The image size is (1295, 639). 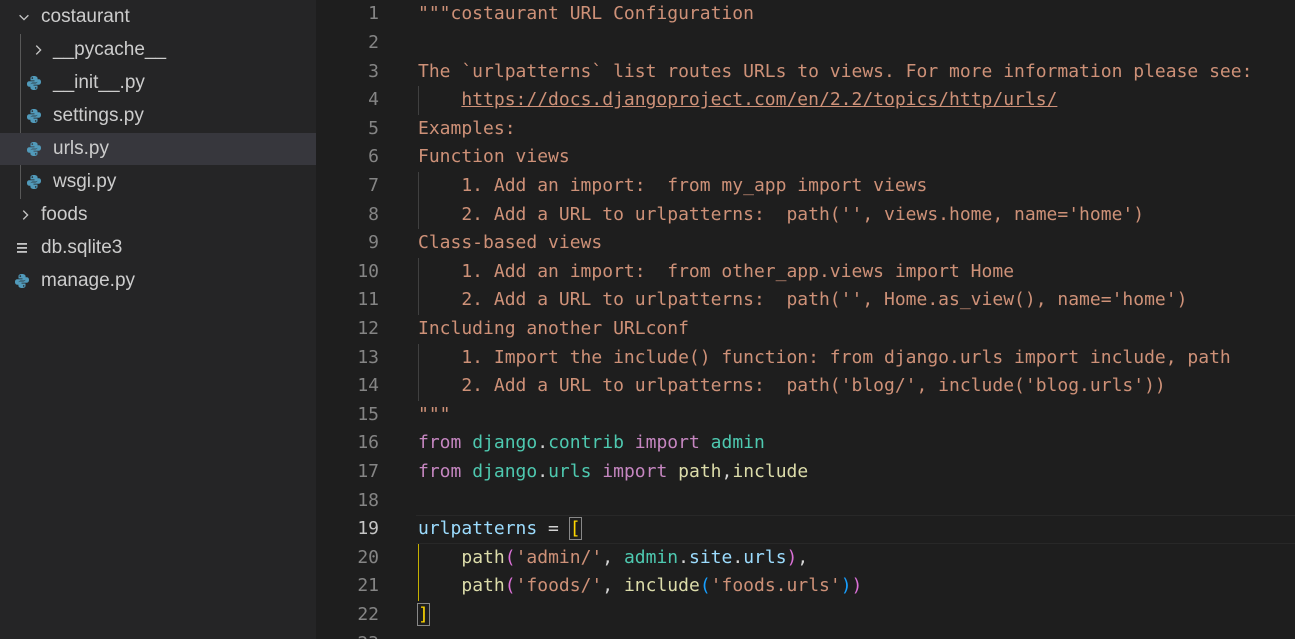 I want to click on code-line: 1 """costaurant URL Configuration, so click(x=805, y=14).